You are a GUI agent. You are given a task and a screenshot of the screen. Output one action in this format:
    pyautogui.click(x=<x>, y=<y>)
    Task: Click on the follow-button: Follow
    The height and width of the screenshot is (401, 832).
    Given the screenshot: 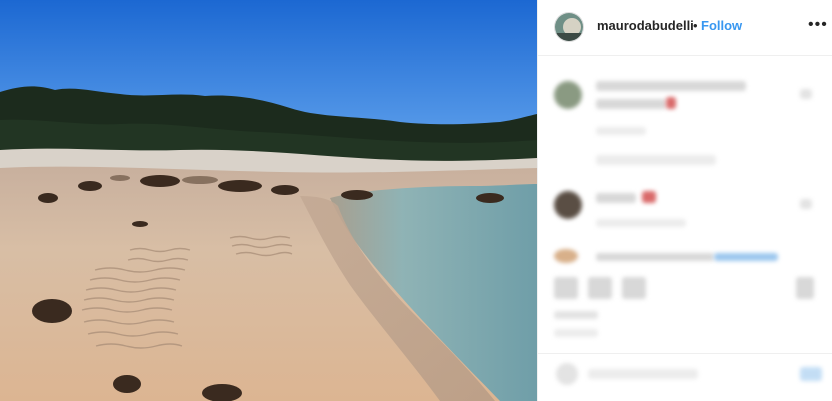 What is the action you would take?
    pyautogui.click(x=721, y=25)
    